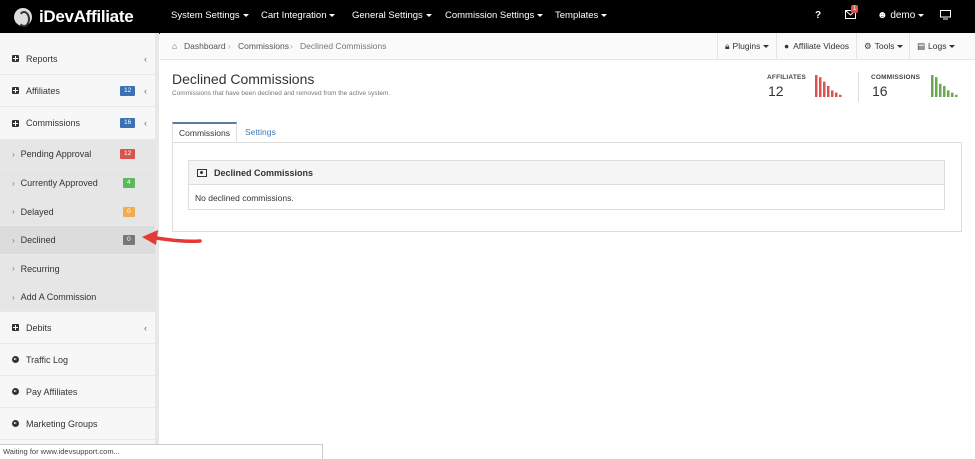  I want to click on tab-settings: Settings, so click(260, 132).